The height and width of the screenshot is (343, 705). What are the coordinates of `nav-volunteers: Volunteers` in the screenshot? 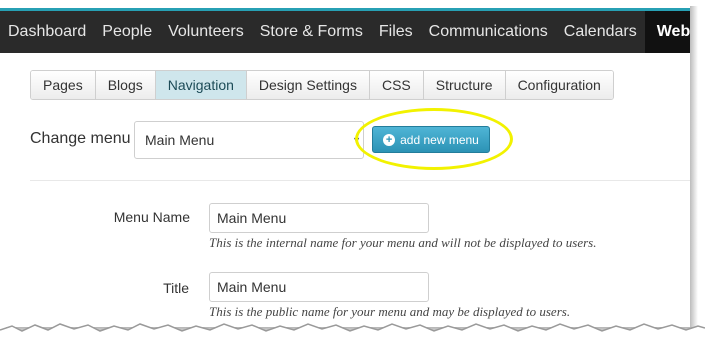 It's located at (206, 32).